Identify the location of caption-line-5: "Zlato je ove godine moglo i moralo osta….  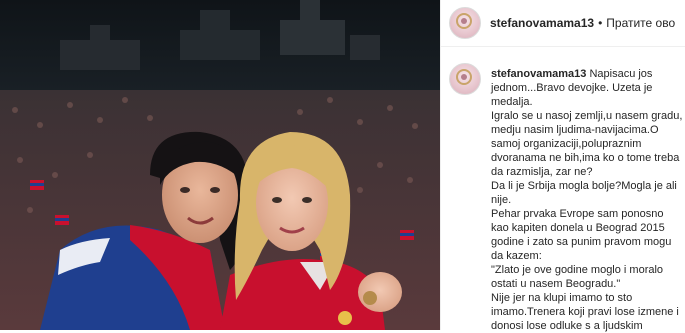
(577, 277).